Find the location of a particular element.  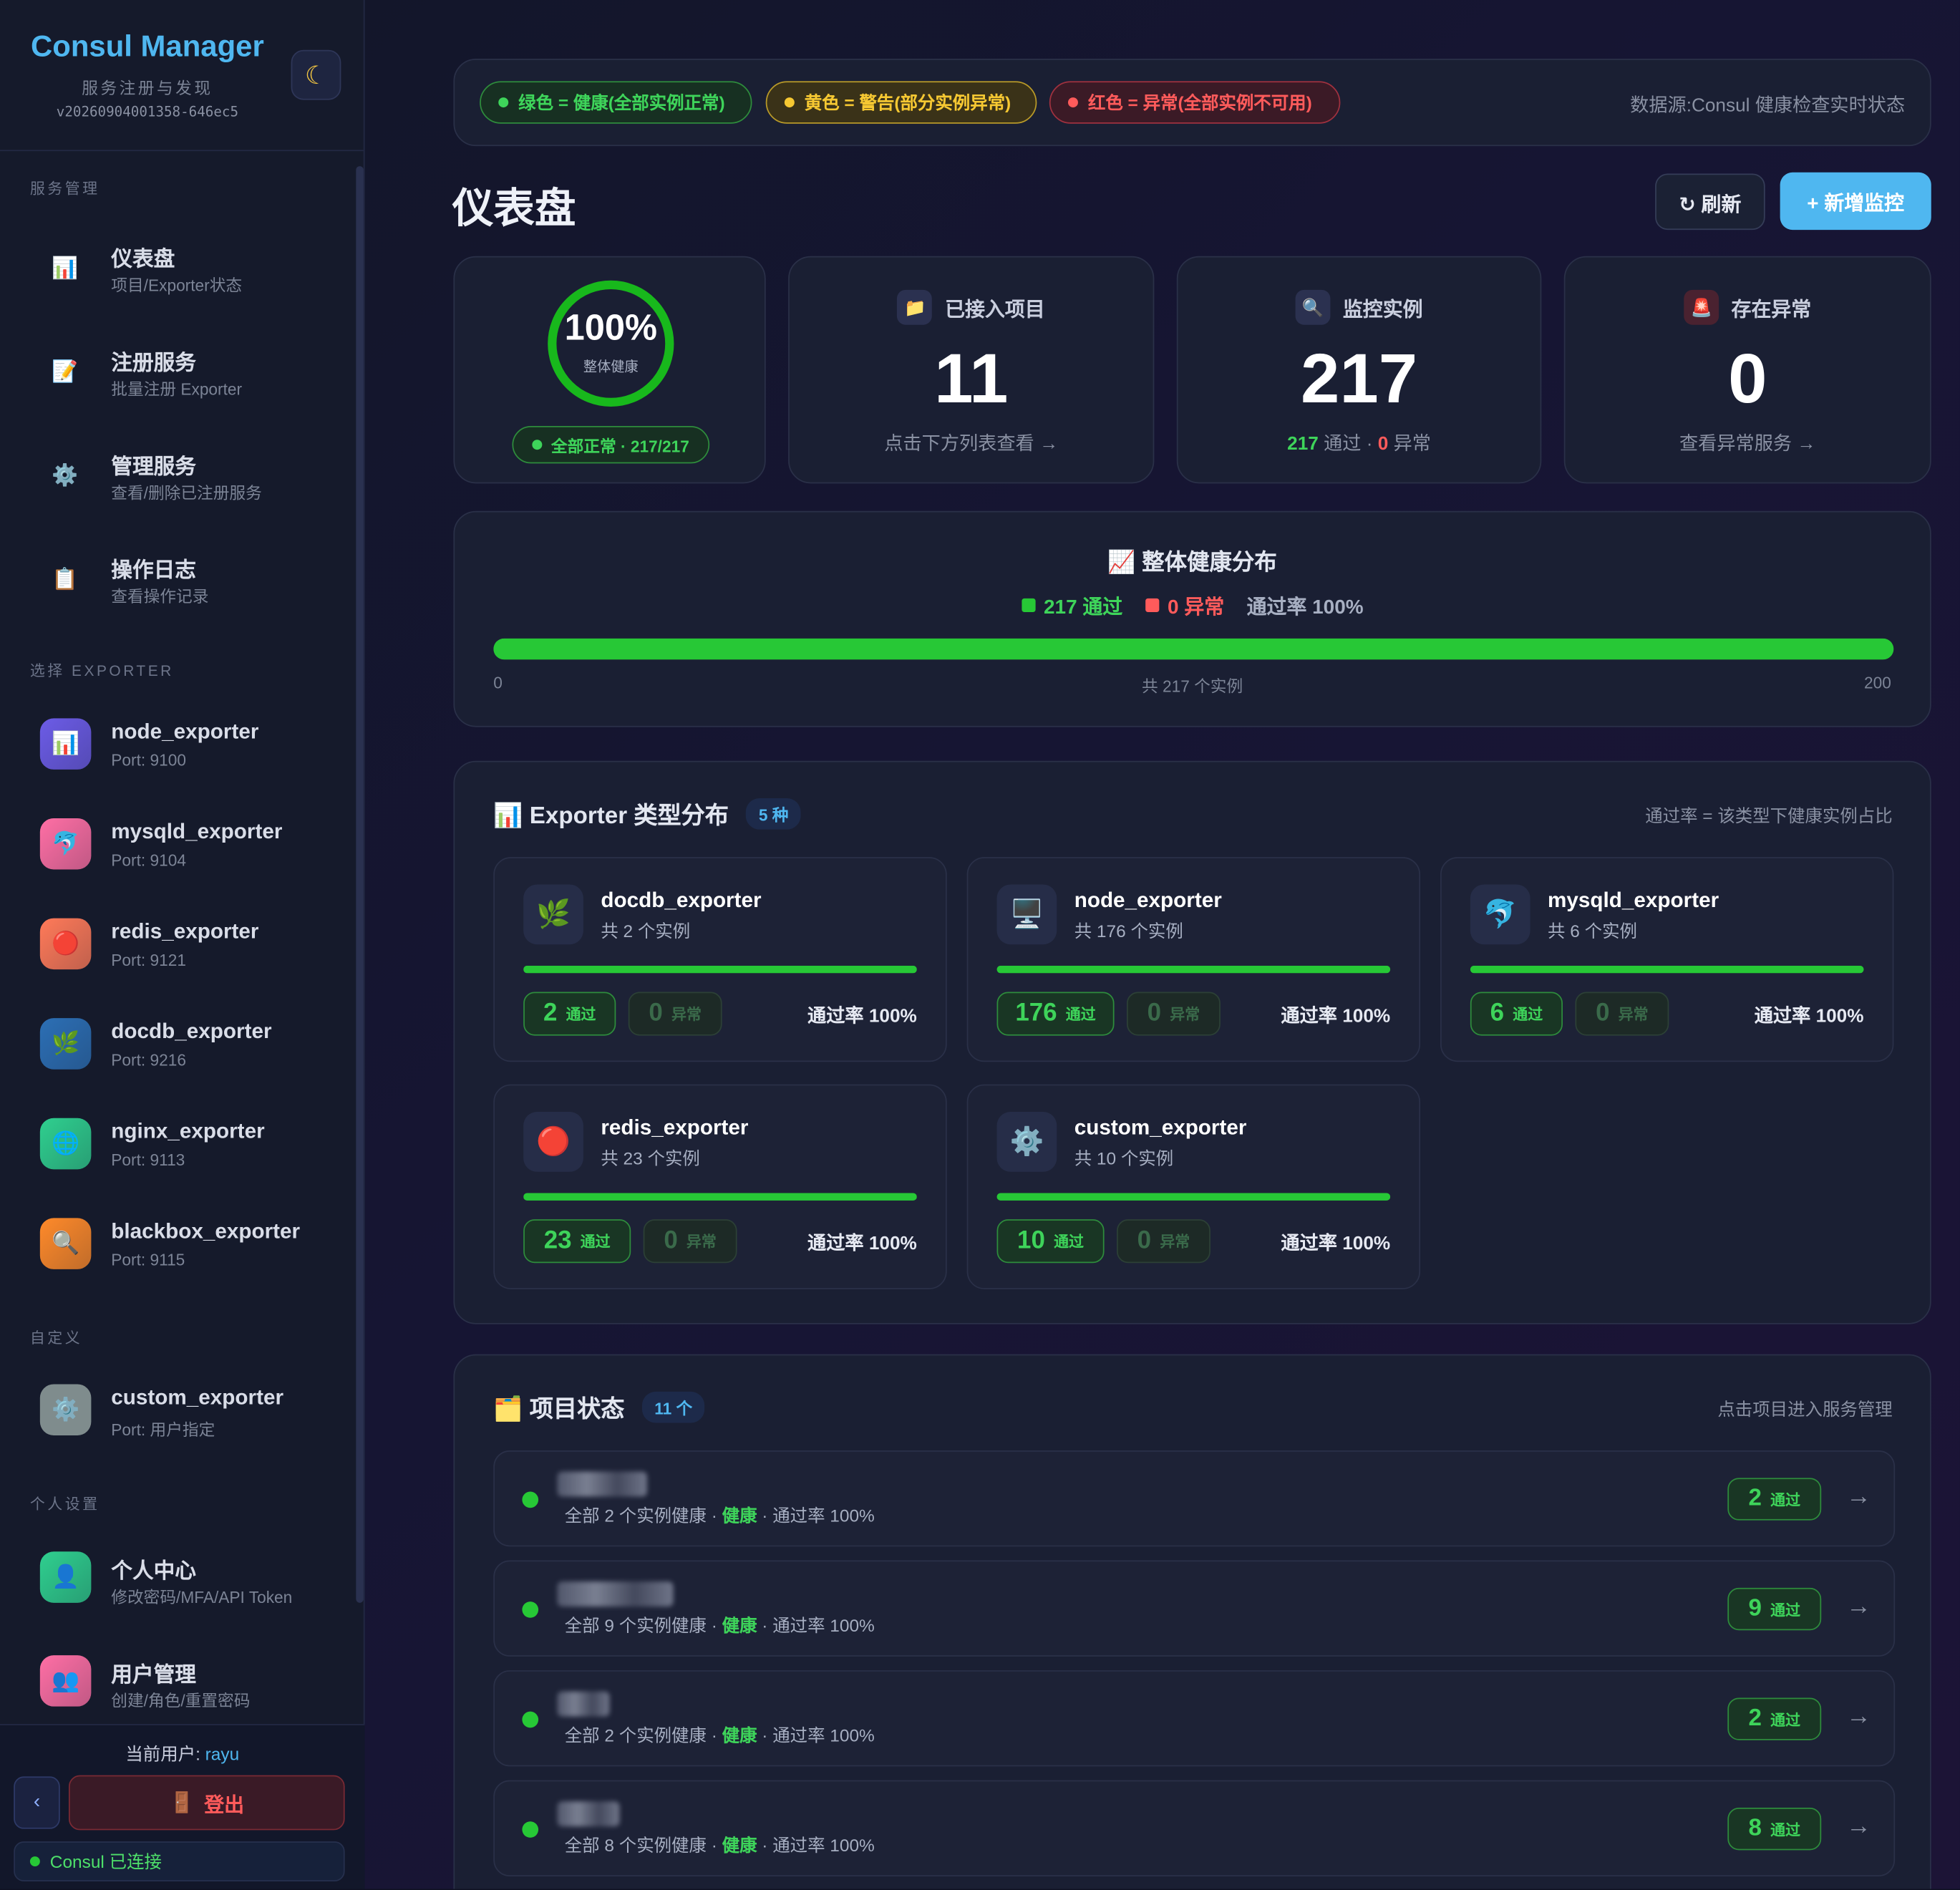

pass-chip: 23 通过 is located at coordinates (577, 1241).